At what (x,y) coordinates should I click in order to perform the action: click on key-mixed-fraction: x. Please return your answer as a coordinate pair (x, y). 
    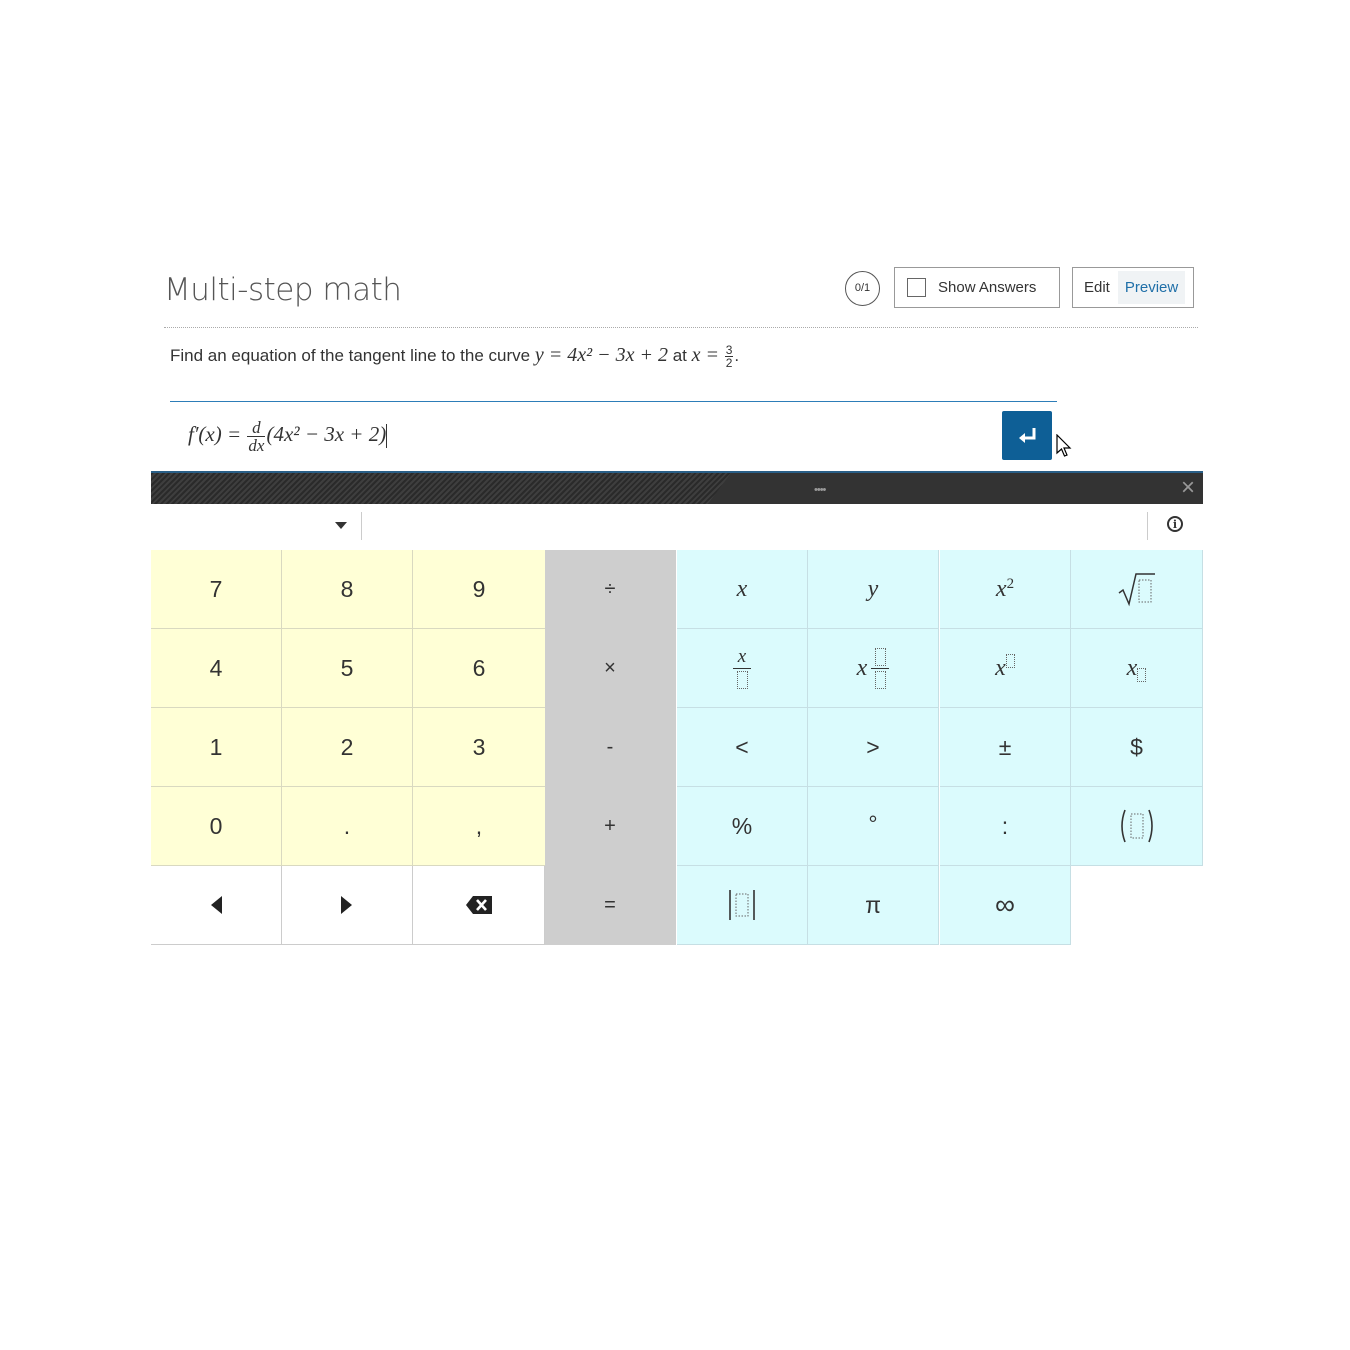
    Looking at the image, I should click on (873, 668).